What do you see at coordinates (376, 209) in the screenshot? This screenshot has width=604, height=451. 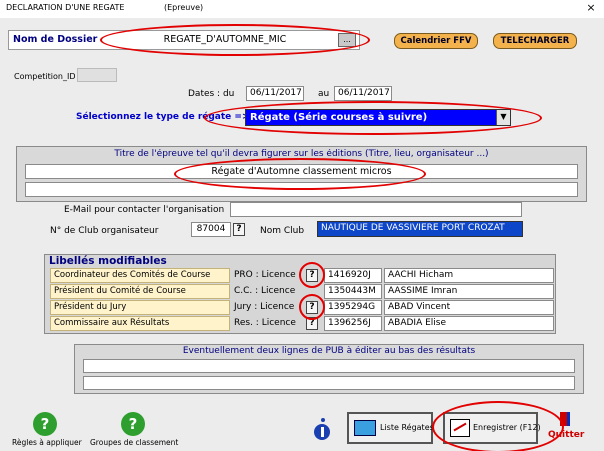 I see `email-field` at bounding box center [376, 209].